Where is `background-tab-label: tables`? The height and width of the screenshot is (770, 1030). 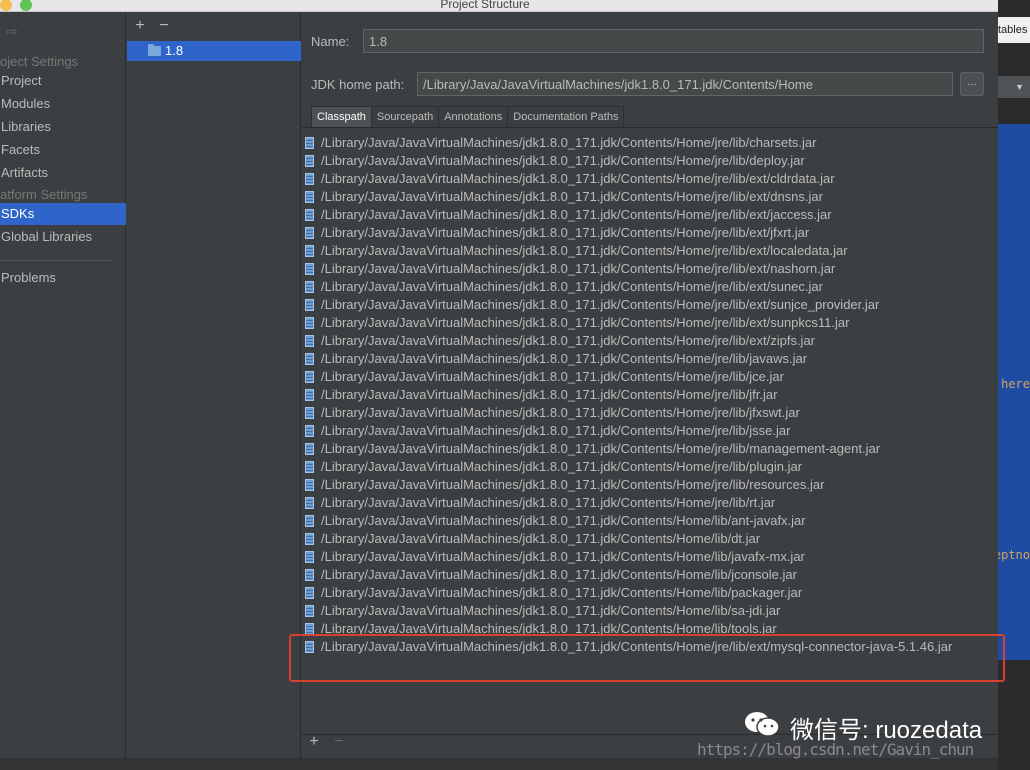
background-tab-label: tables is located at coordinates (1013, 30).